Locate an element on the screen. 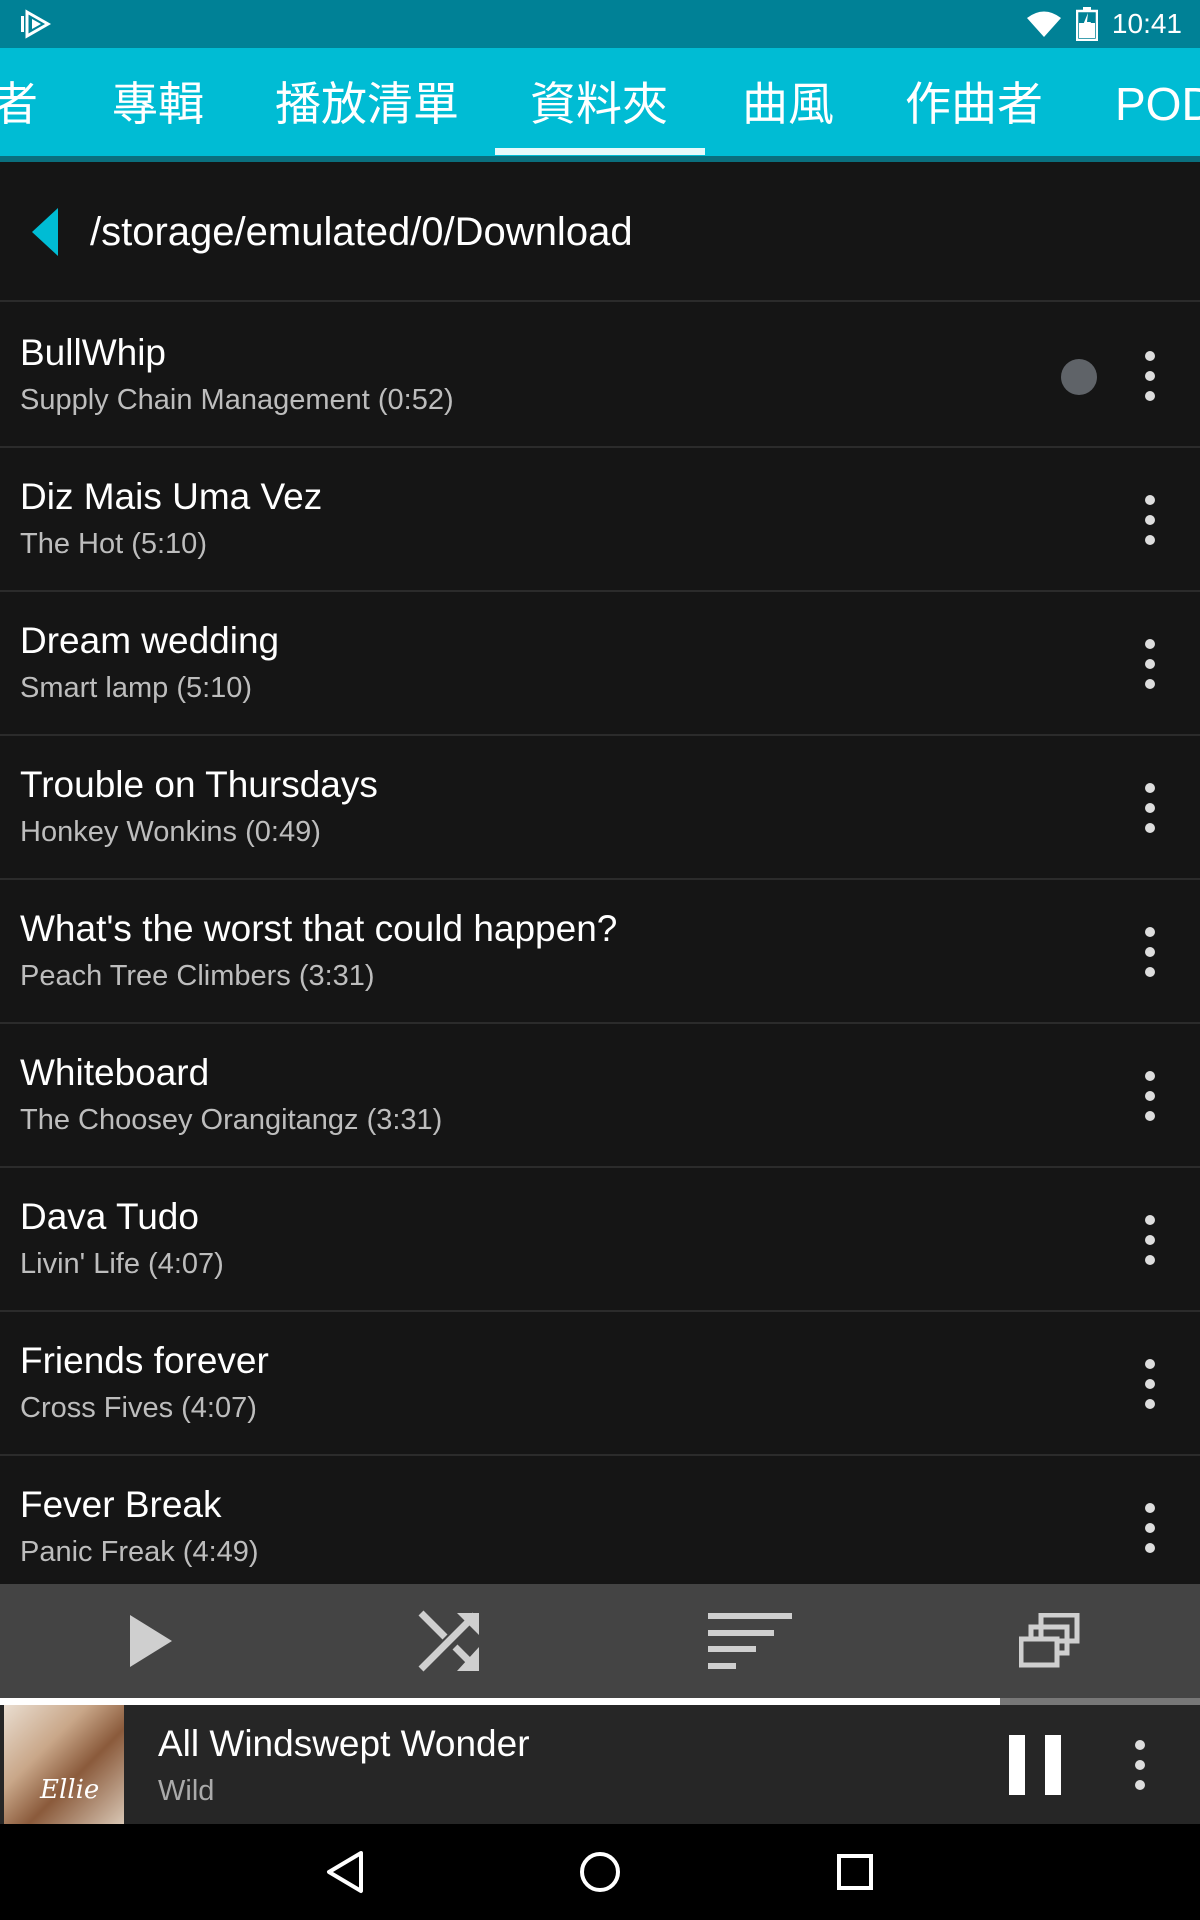 This screenshot has width=1200, height=1920. track-title: Fever Break is located at coordinates (121, 1504).